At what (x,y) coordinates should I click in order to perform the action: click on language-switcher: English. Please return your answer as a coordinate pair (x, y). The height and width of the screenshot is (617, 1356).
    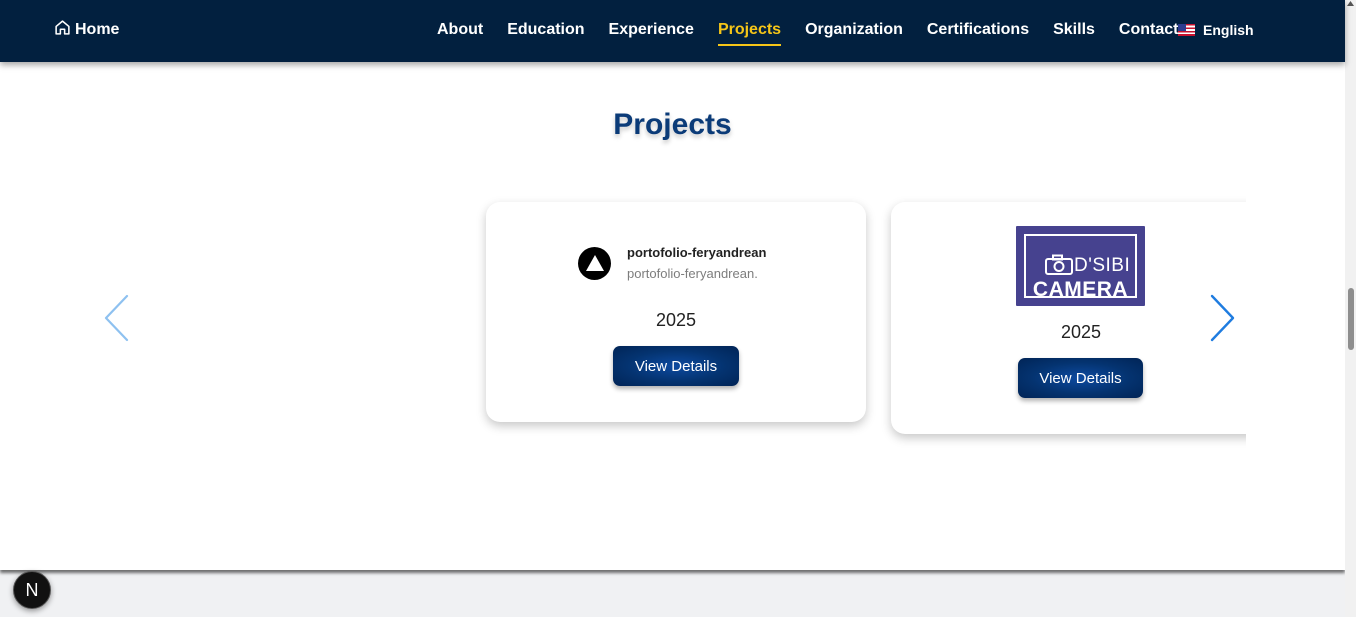
    Looking at the image, I should click on (1216, 30).